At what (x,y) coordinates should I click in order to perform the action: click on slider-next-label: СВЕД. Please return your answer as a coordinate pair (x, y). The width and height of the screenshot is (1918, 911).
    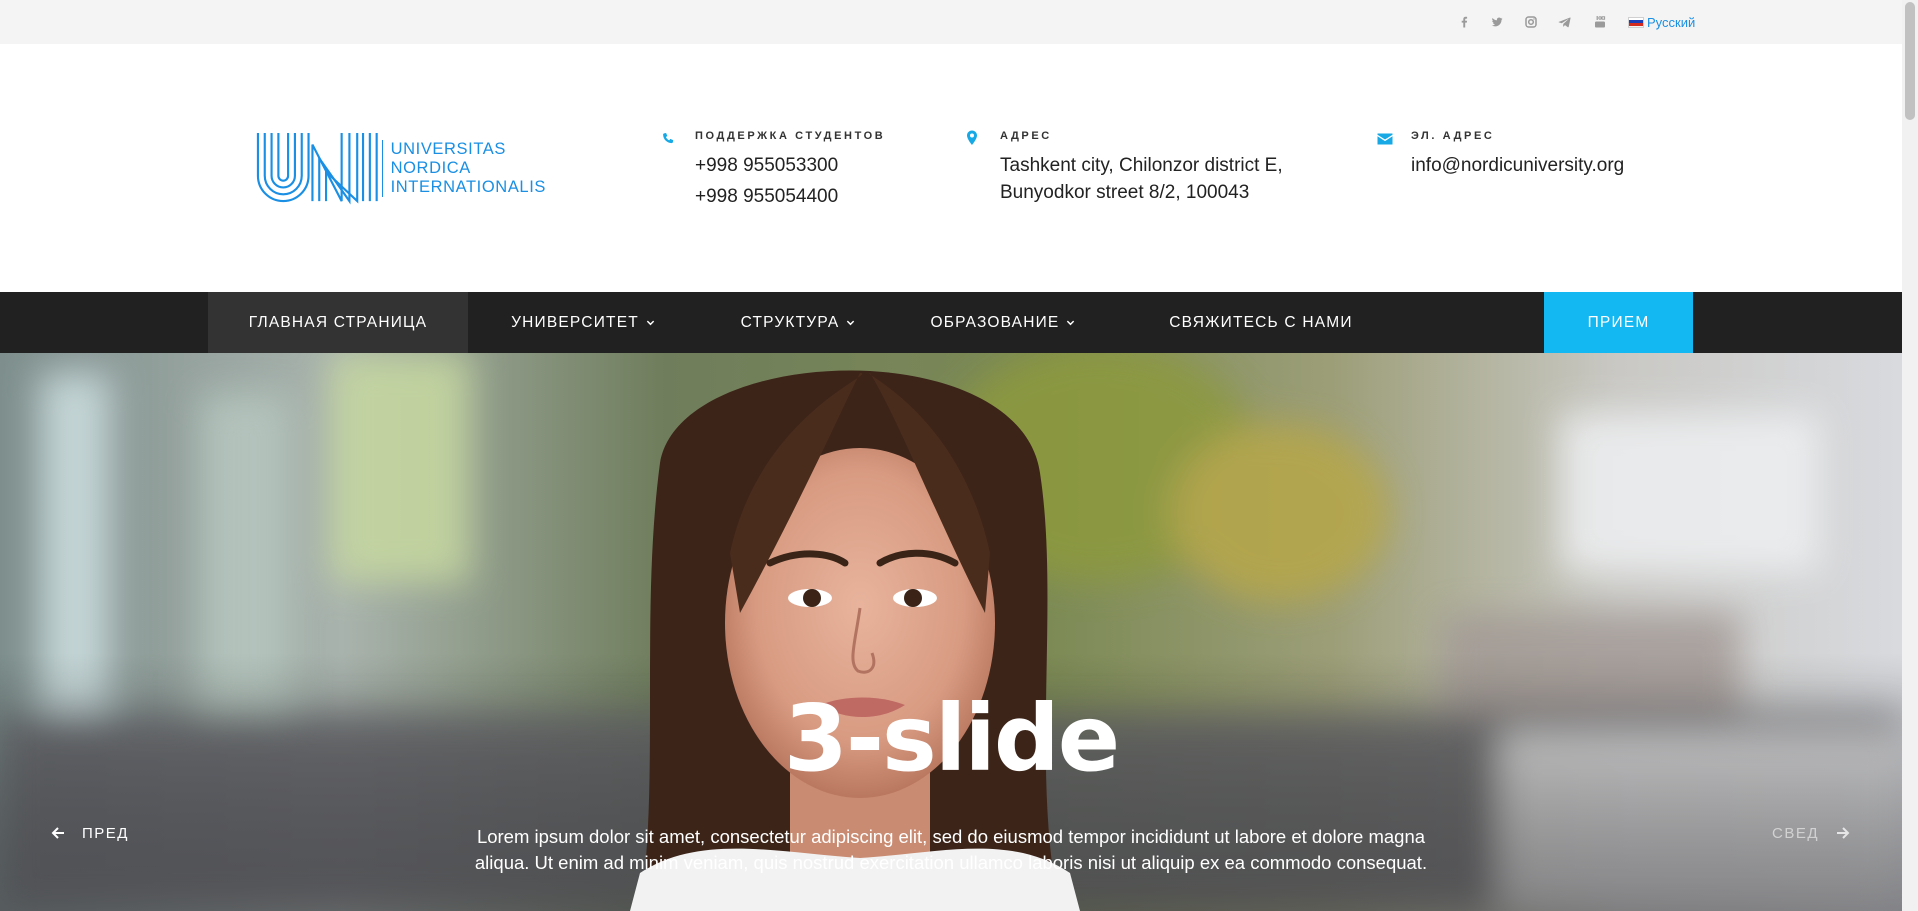
    Looking at the image, I should click on (1796, 833).